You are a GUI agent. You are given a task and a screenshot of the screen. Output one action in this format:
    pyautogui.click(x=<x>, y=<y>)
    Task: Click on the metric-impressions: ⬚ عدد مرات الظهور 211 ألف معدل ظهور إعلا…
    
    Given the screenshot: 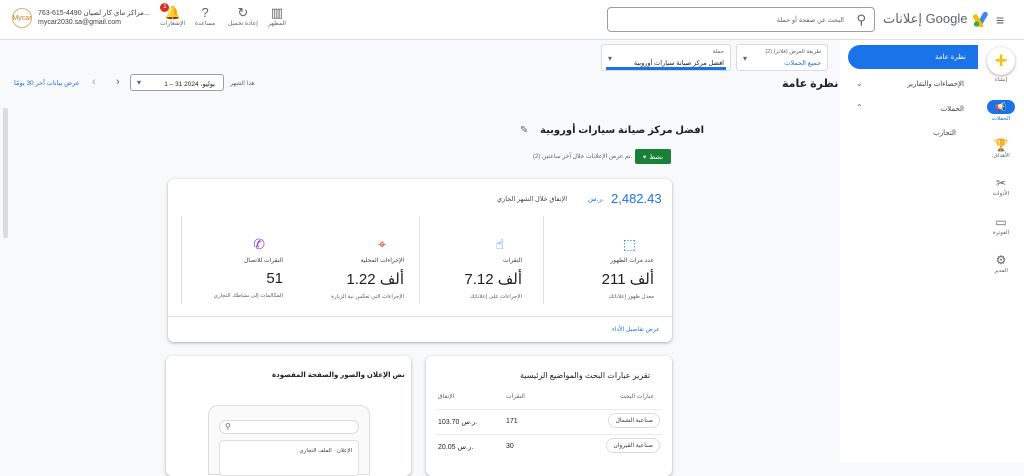 What is the action you would take?
    pyautogui.click(x=599, y=268)
    